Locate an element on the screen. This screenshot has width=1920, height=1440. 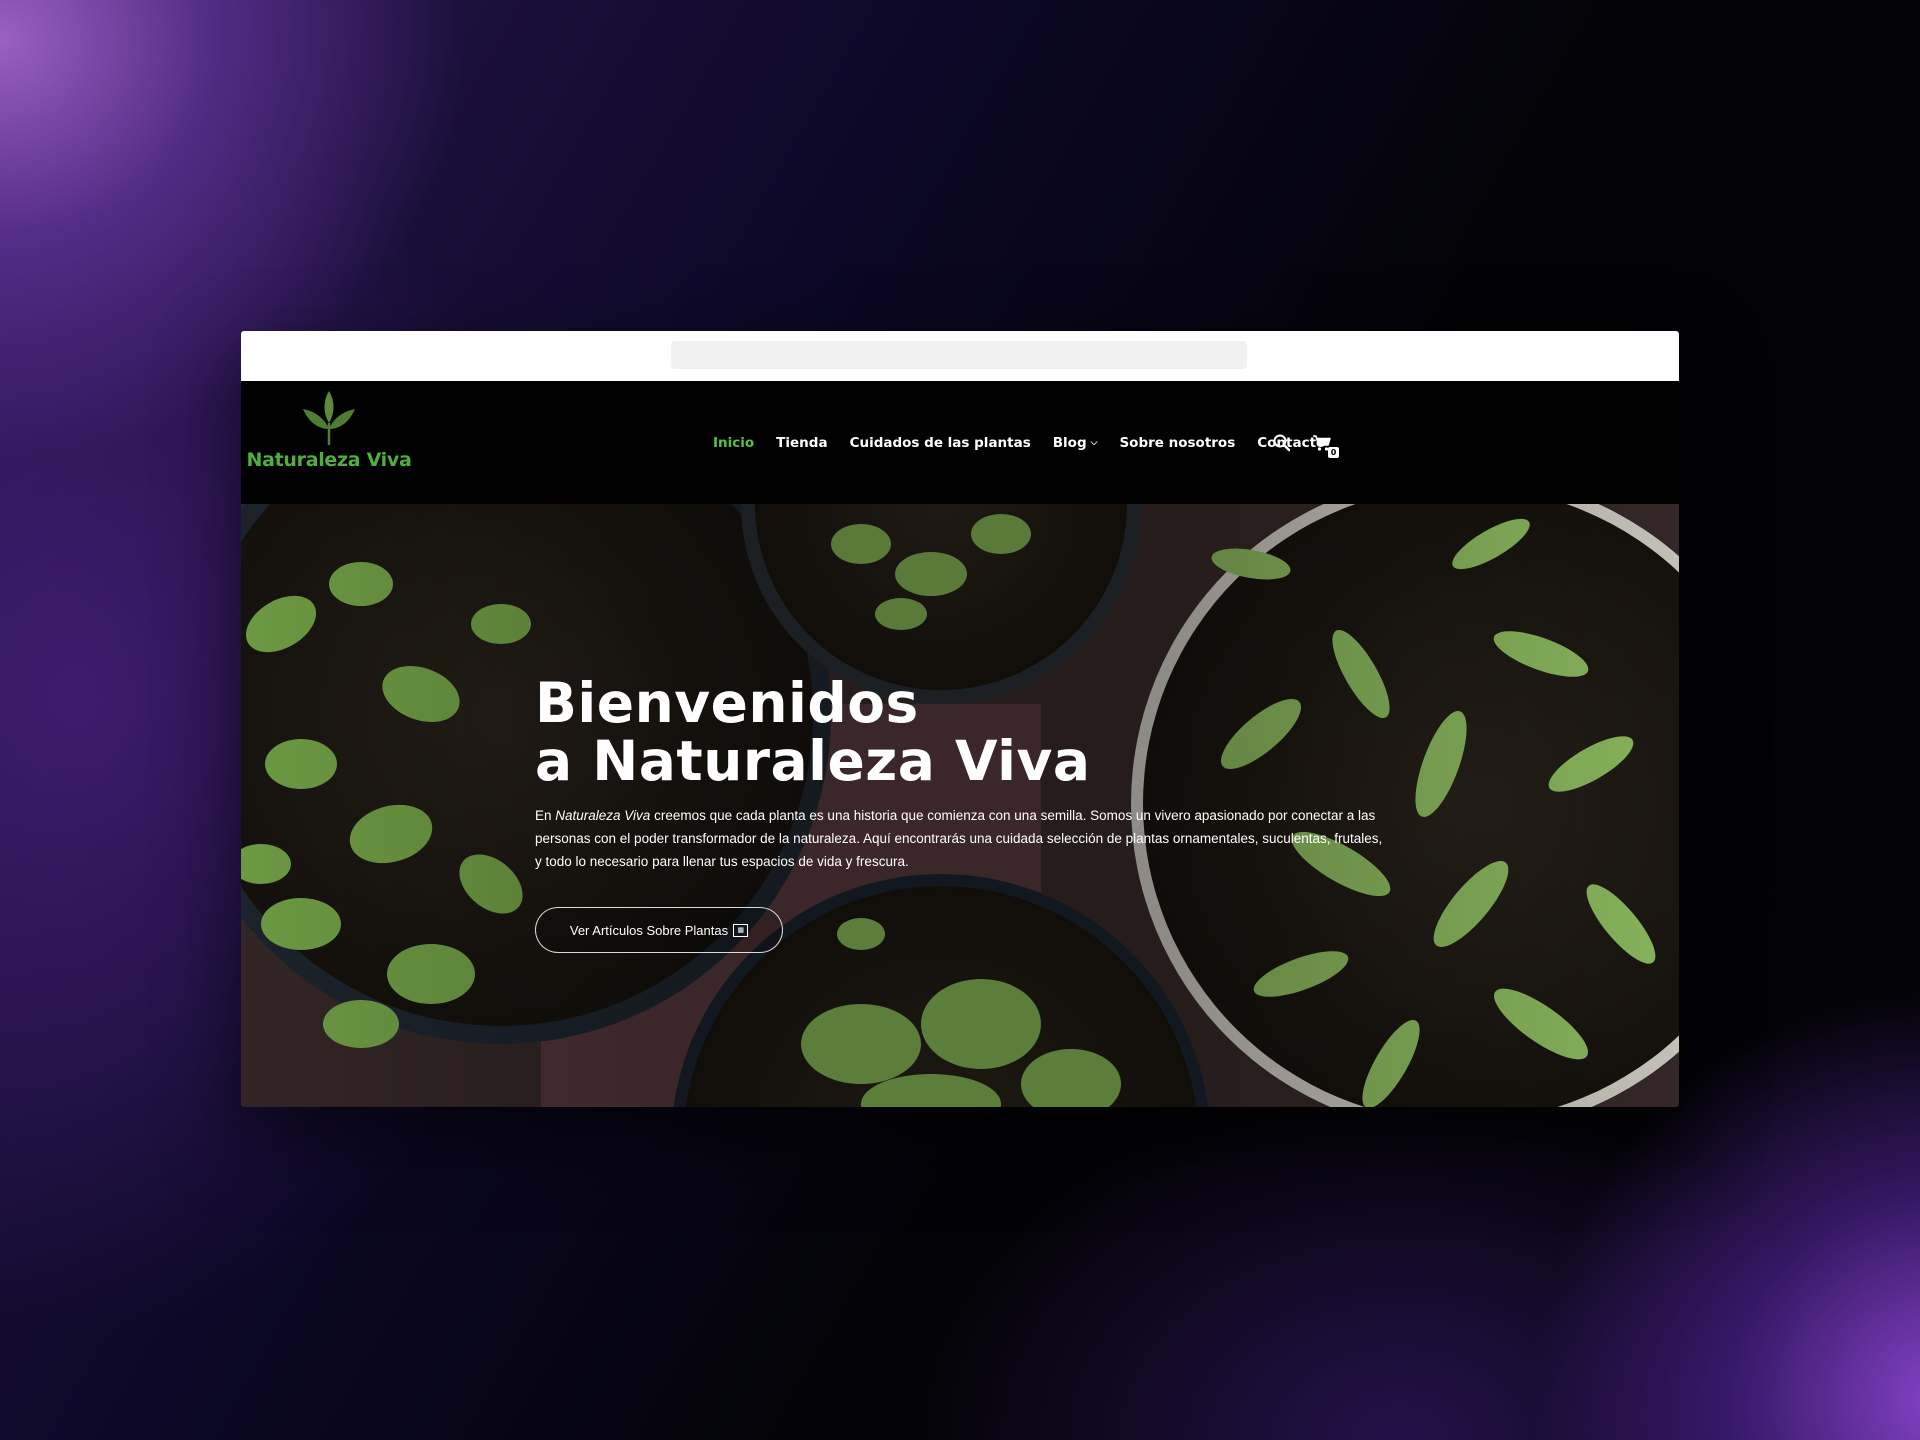
address-bar is located at coordinates (959, 355).